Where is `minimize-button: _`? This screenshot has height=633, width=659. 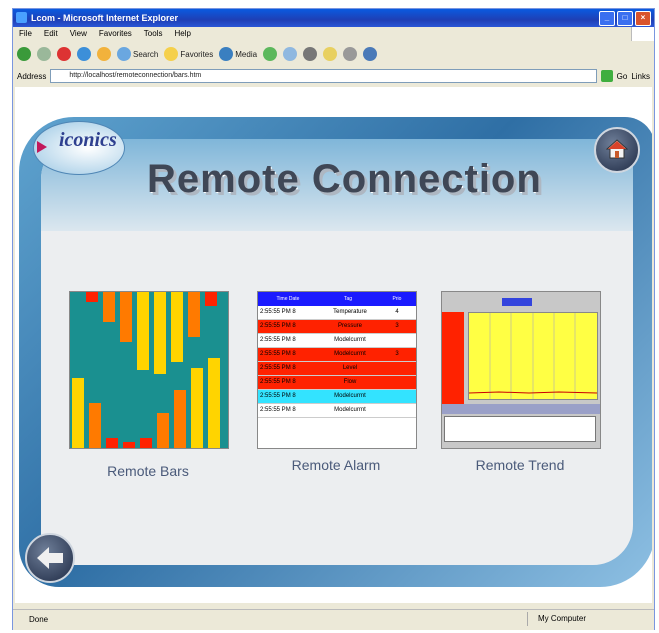 minimize-button: _ is located at coordinates (607, 18).